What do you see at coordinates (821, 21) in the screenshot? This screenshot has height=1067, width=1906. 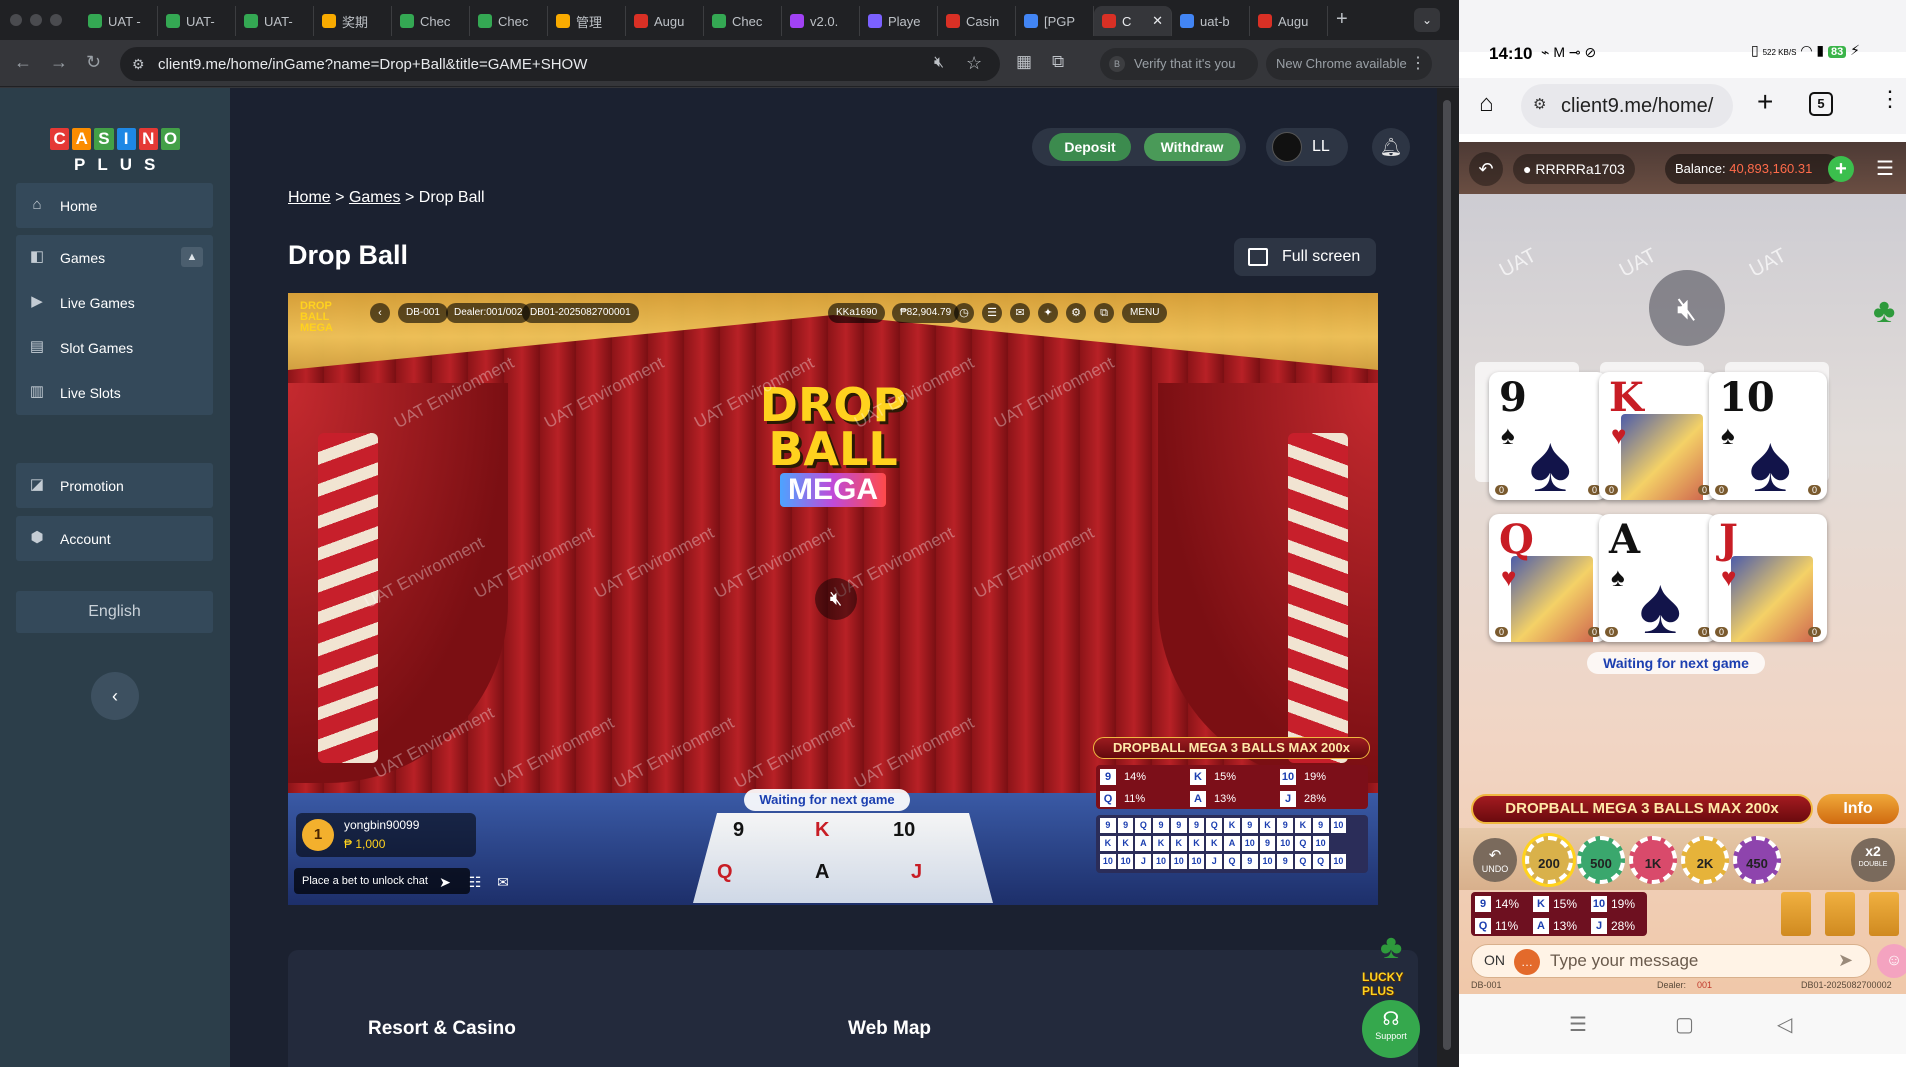 I see `browser-tab: v2.0.` at bounding box center [821, 21].